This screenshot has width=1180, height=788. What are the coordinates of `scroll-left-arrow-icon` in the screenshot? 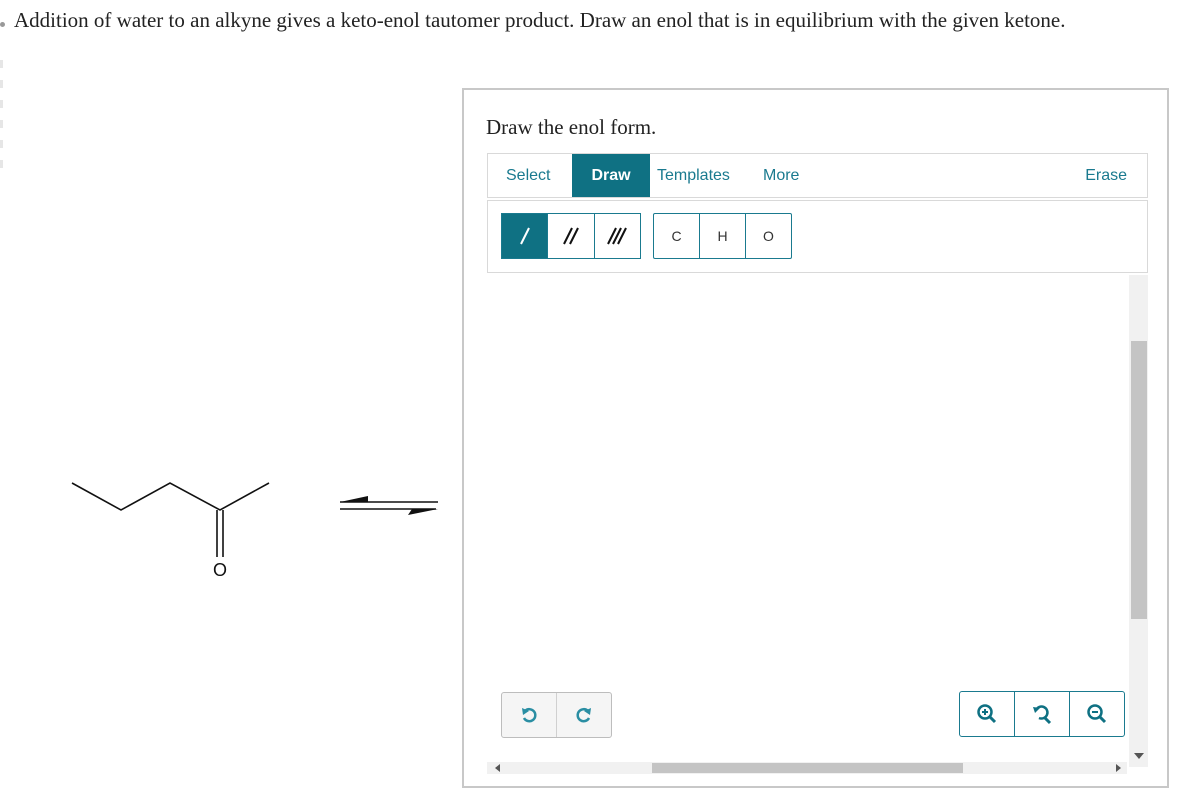 It's located at (497, 768).